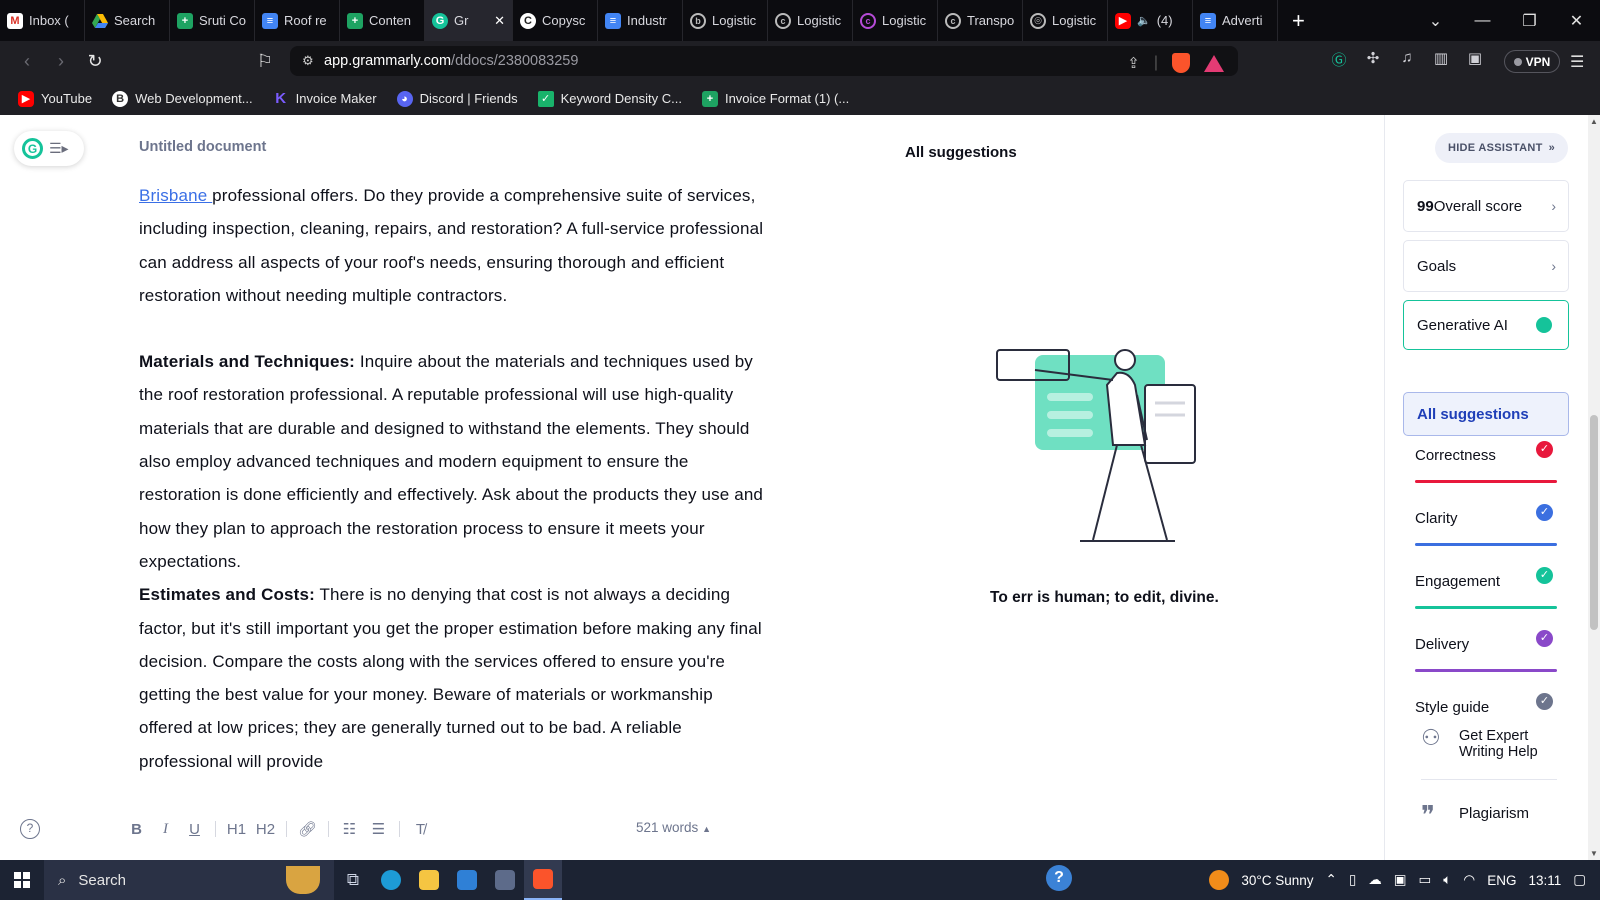 The width and height of the screenshot is (1600, 900). What do you see at coordinates (27, 61) in the screenshot?
I see `back-button: ‹` at bounding box center [27, 61].